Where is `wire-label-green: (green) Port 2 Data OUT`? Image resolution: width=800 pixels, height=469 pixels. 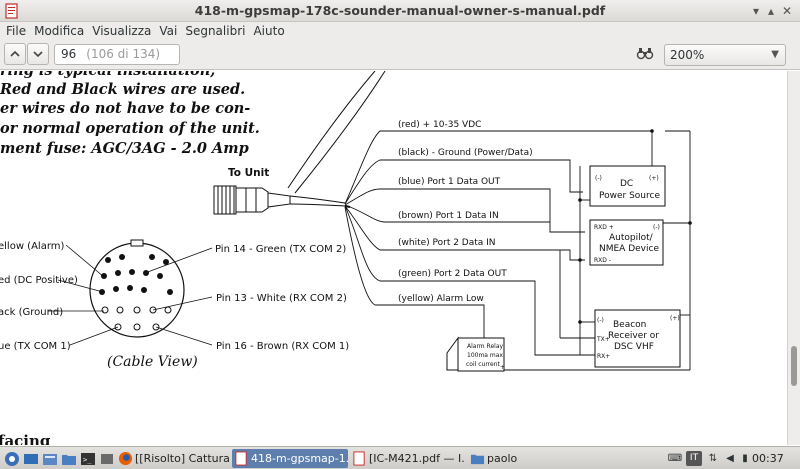
wire-label-green: (green) Port 2 Data OUT is located at coordinates (452, 274).